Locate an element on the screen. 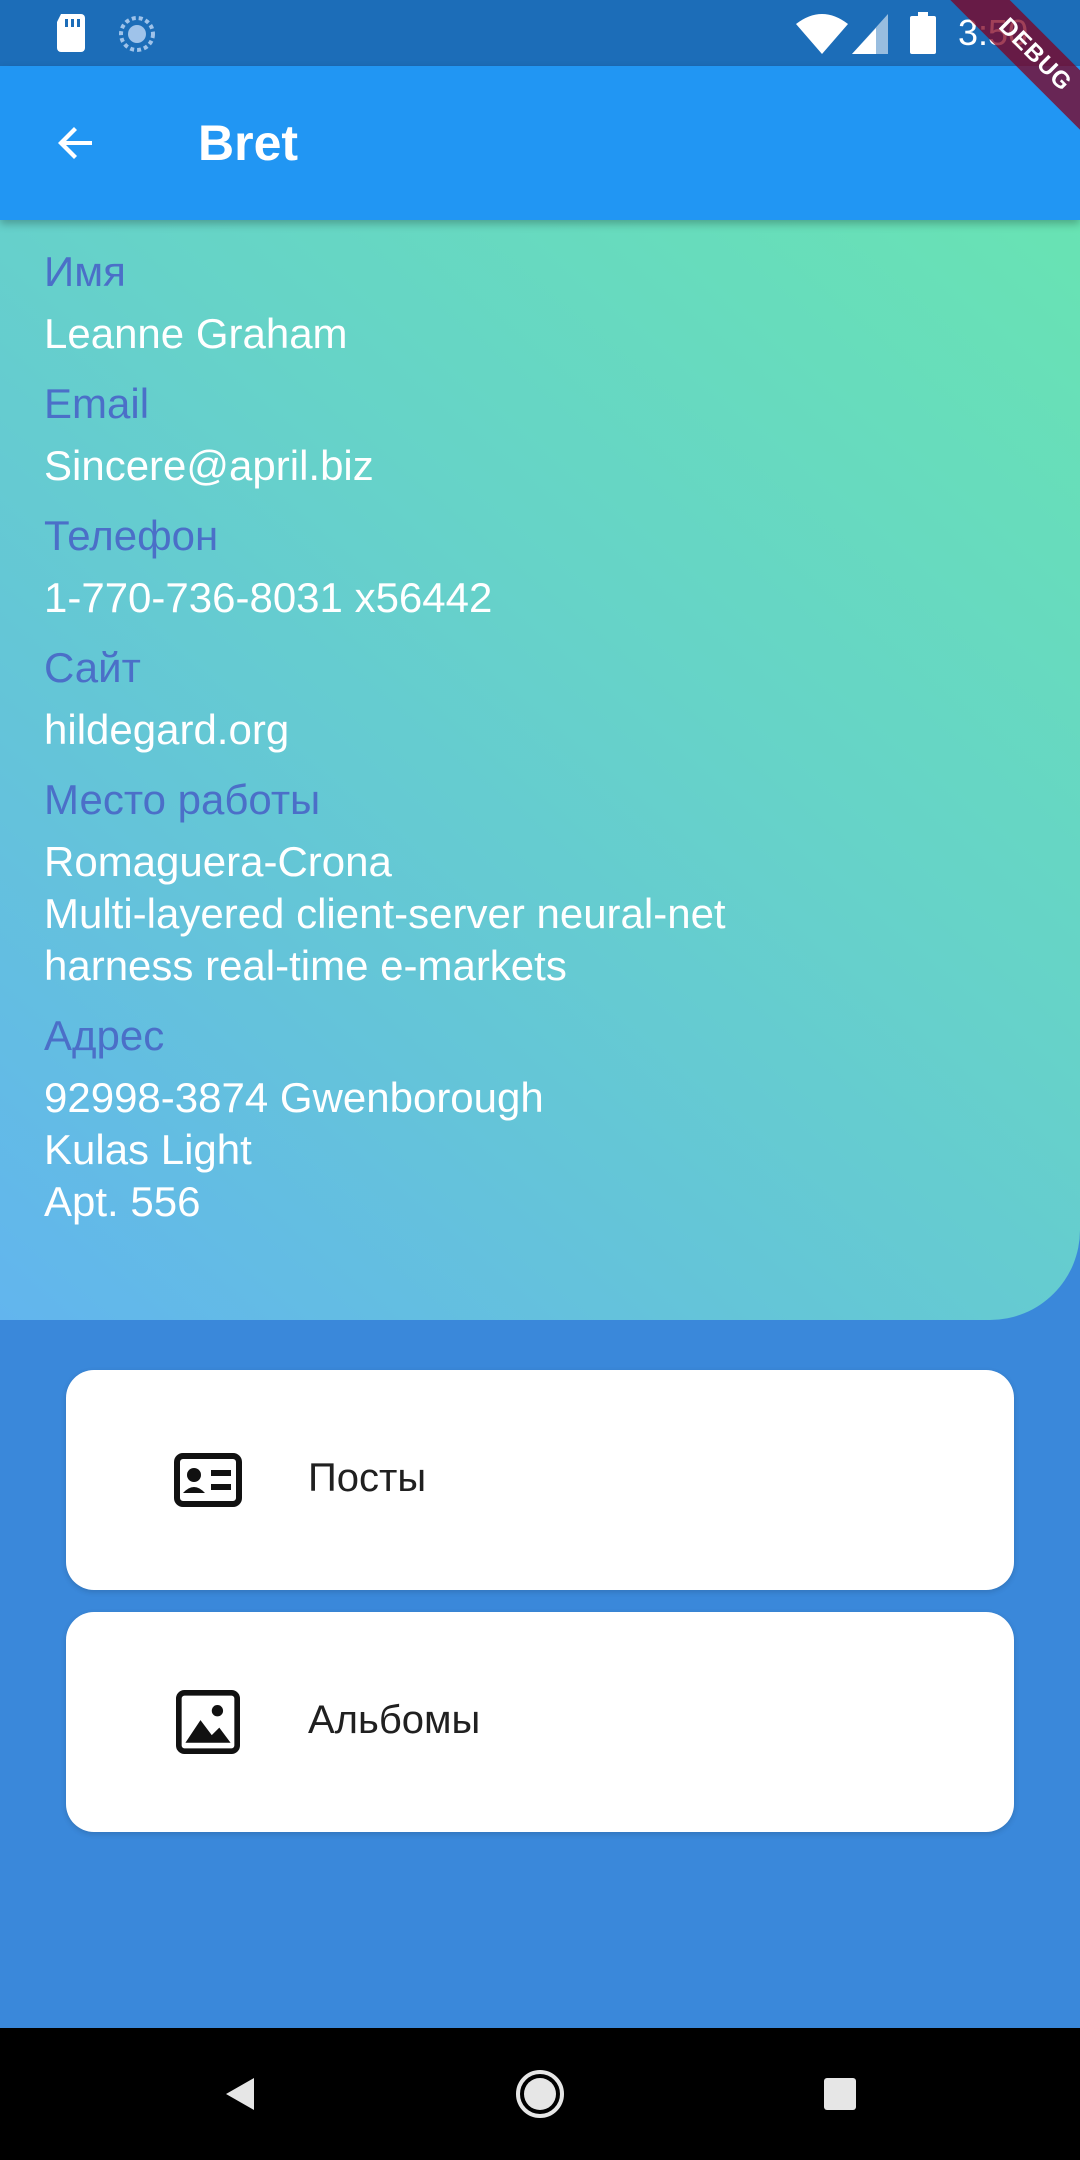 The width and height of the screenshot is (1080, 2160). posts-card: Посты is located at coordinates (540, 1480).